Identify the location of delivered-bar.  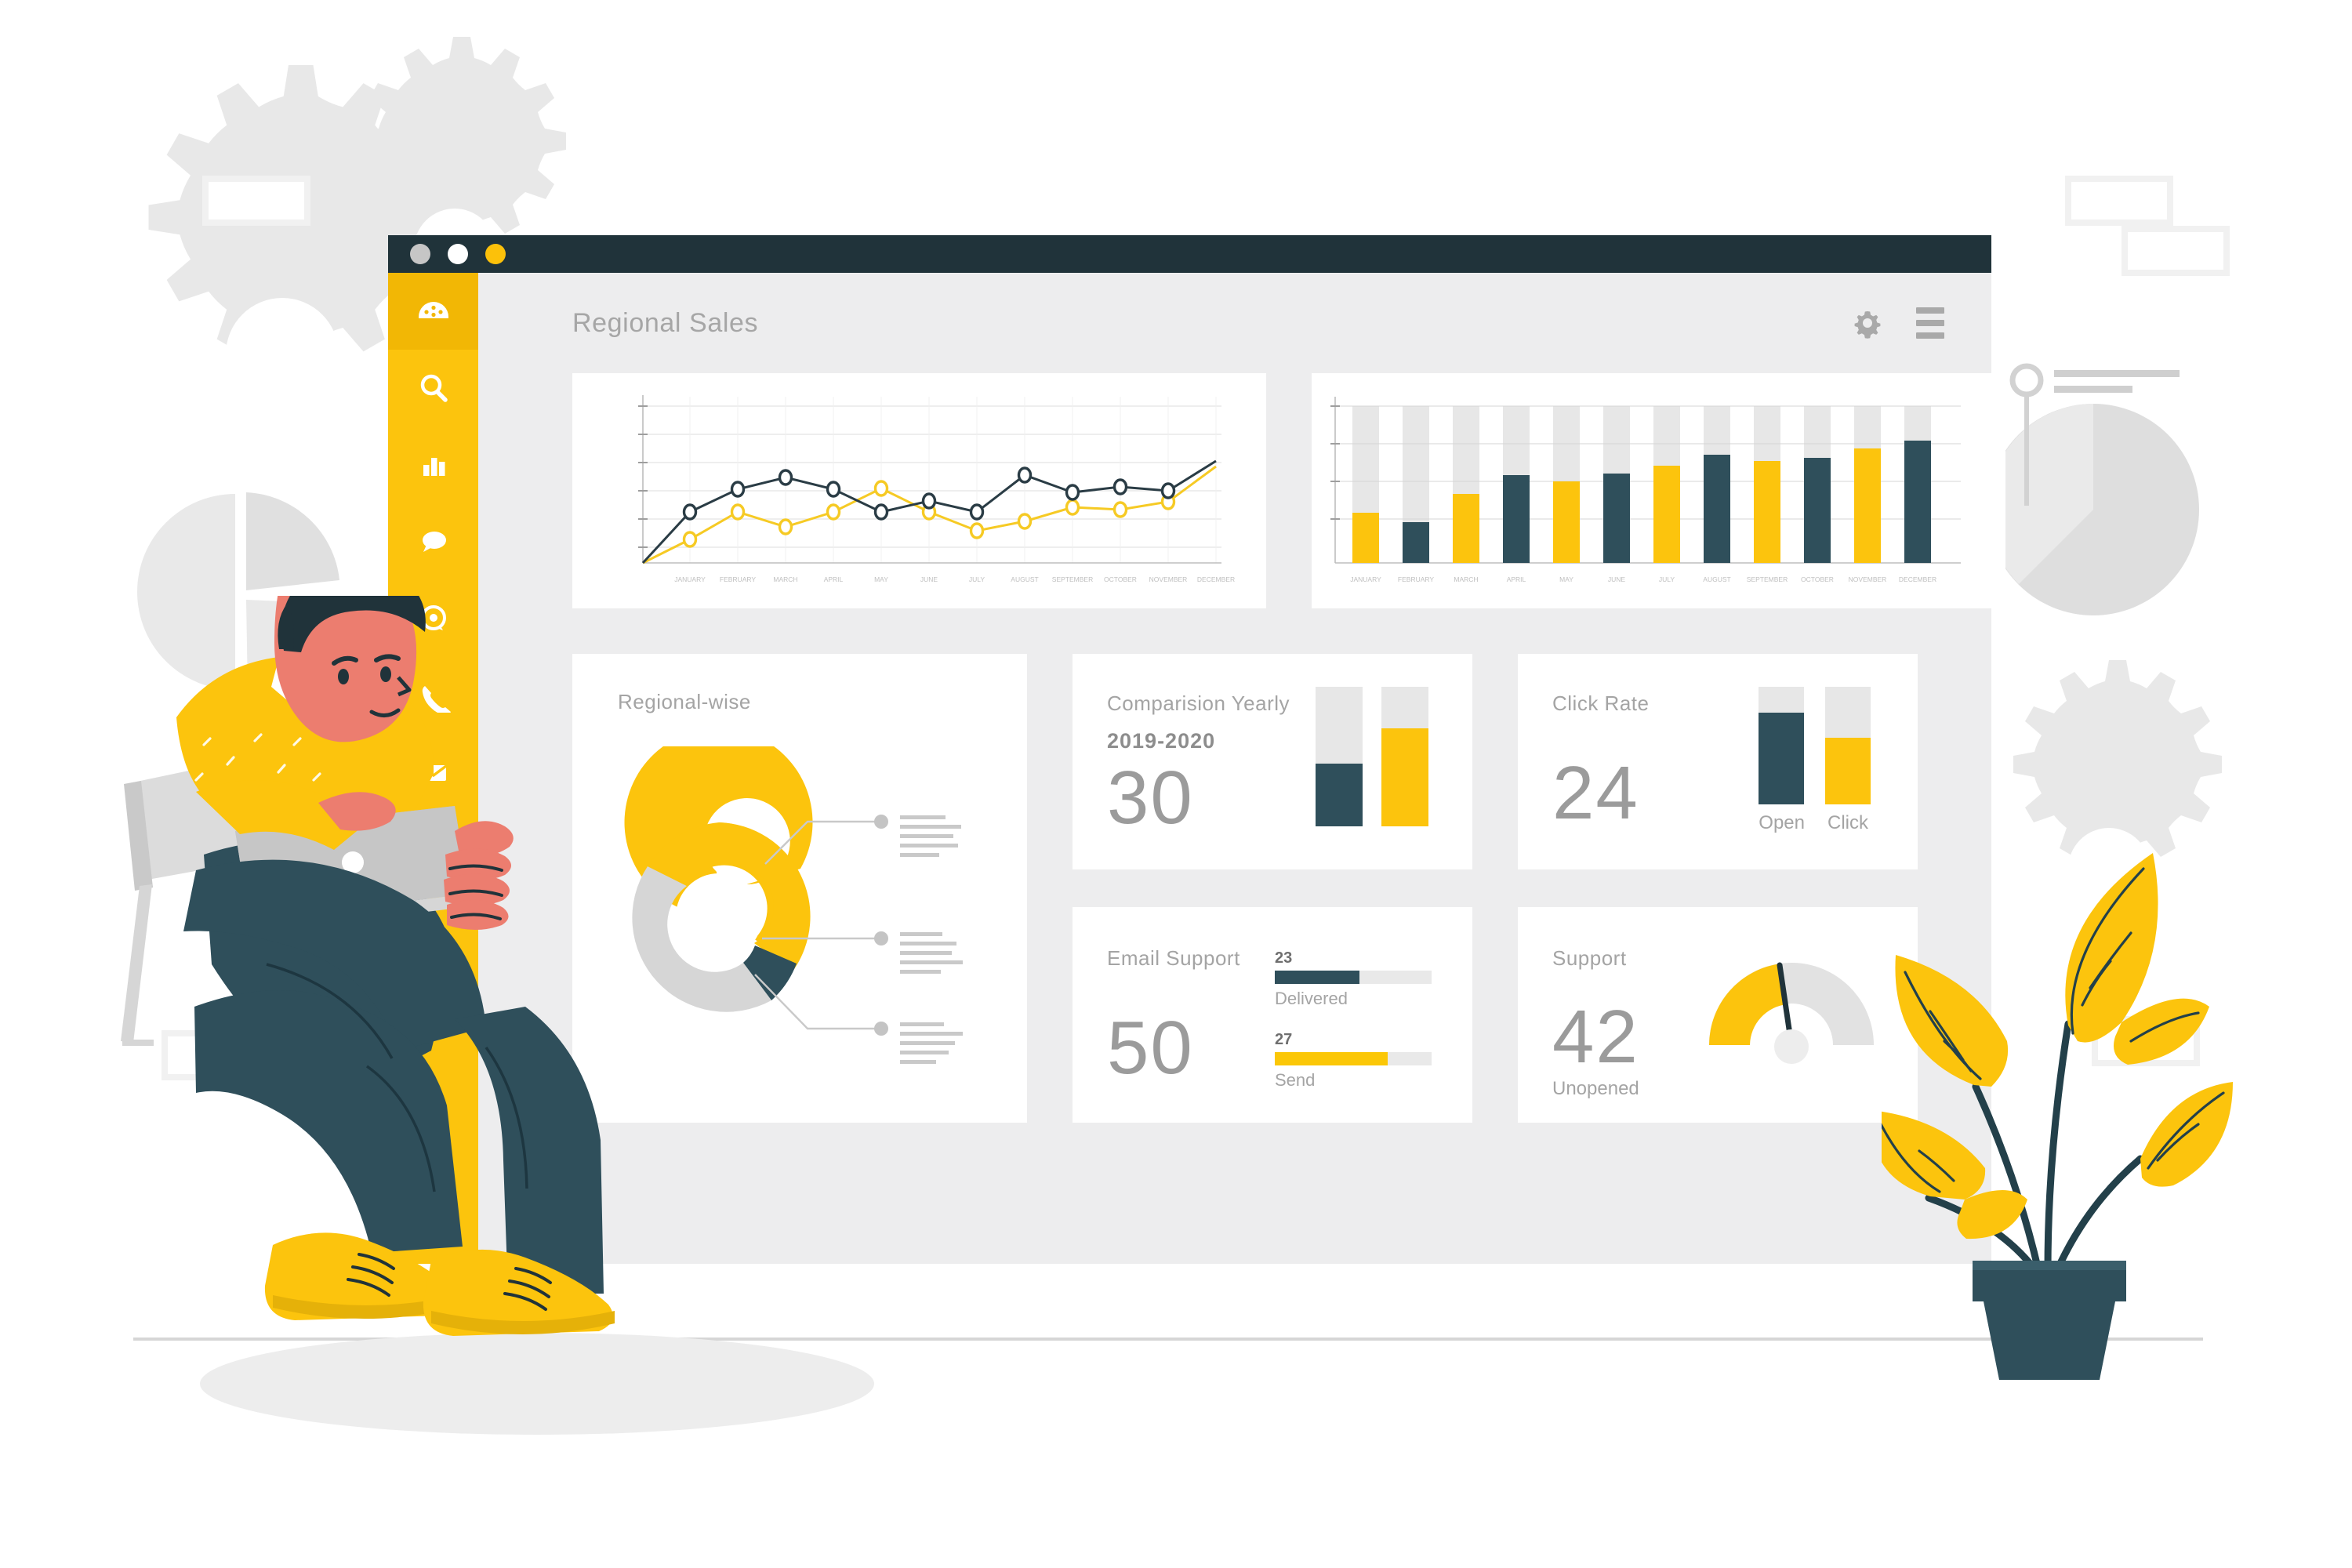
(1353, 977).